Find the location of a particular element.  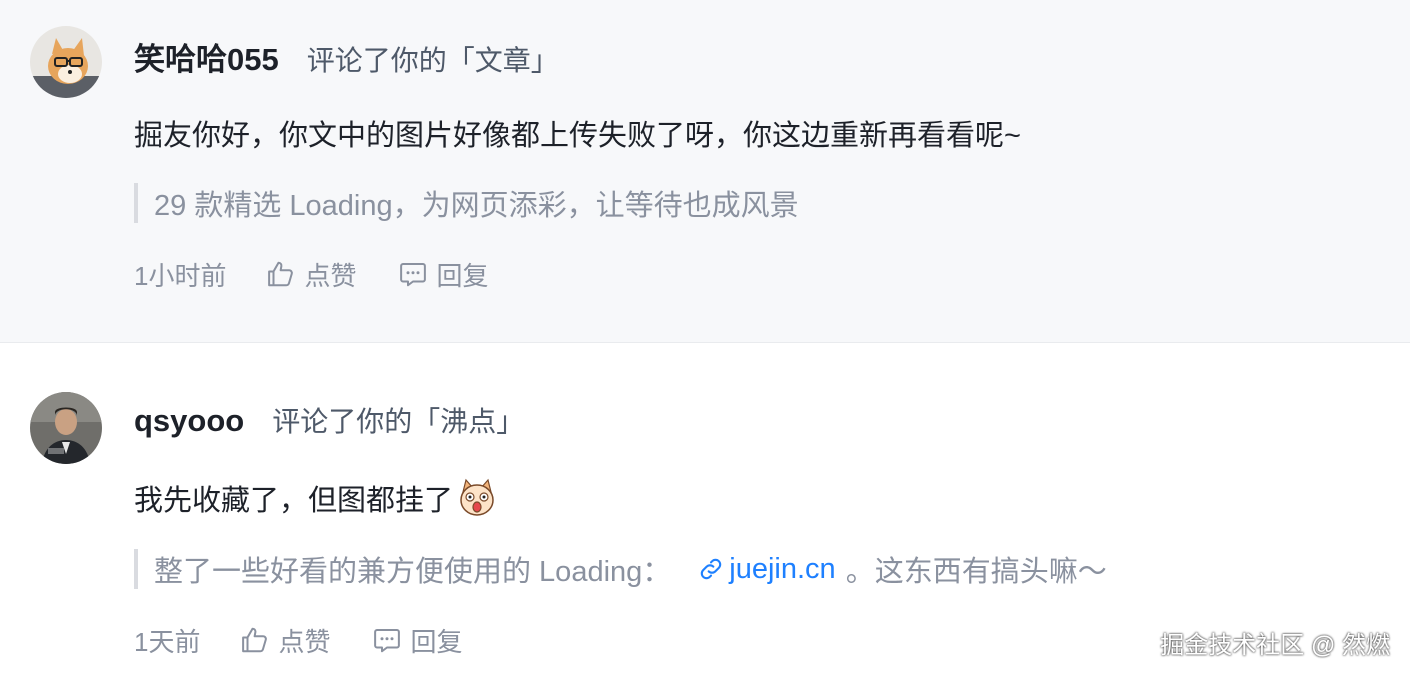

timestamp: 1天前 is located at coordinates (167, 641).